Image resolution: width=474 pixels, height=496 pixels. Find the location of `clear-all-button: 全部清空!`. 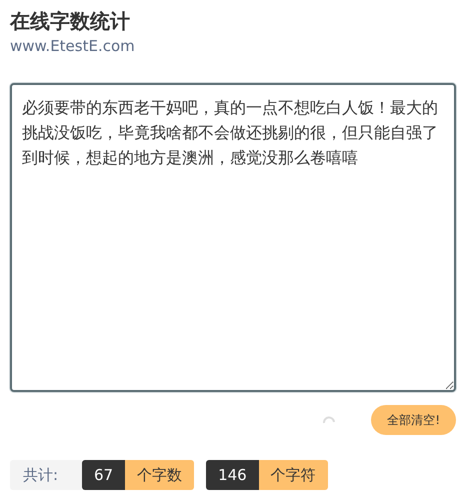

clear-all-button: 全部清空! is located at coordinates (413, 420).